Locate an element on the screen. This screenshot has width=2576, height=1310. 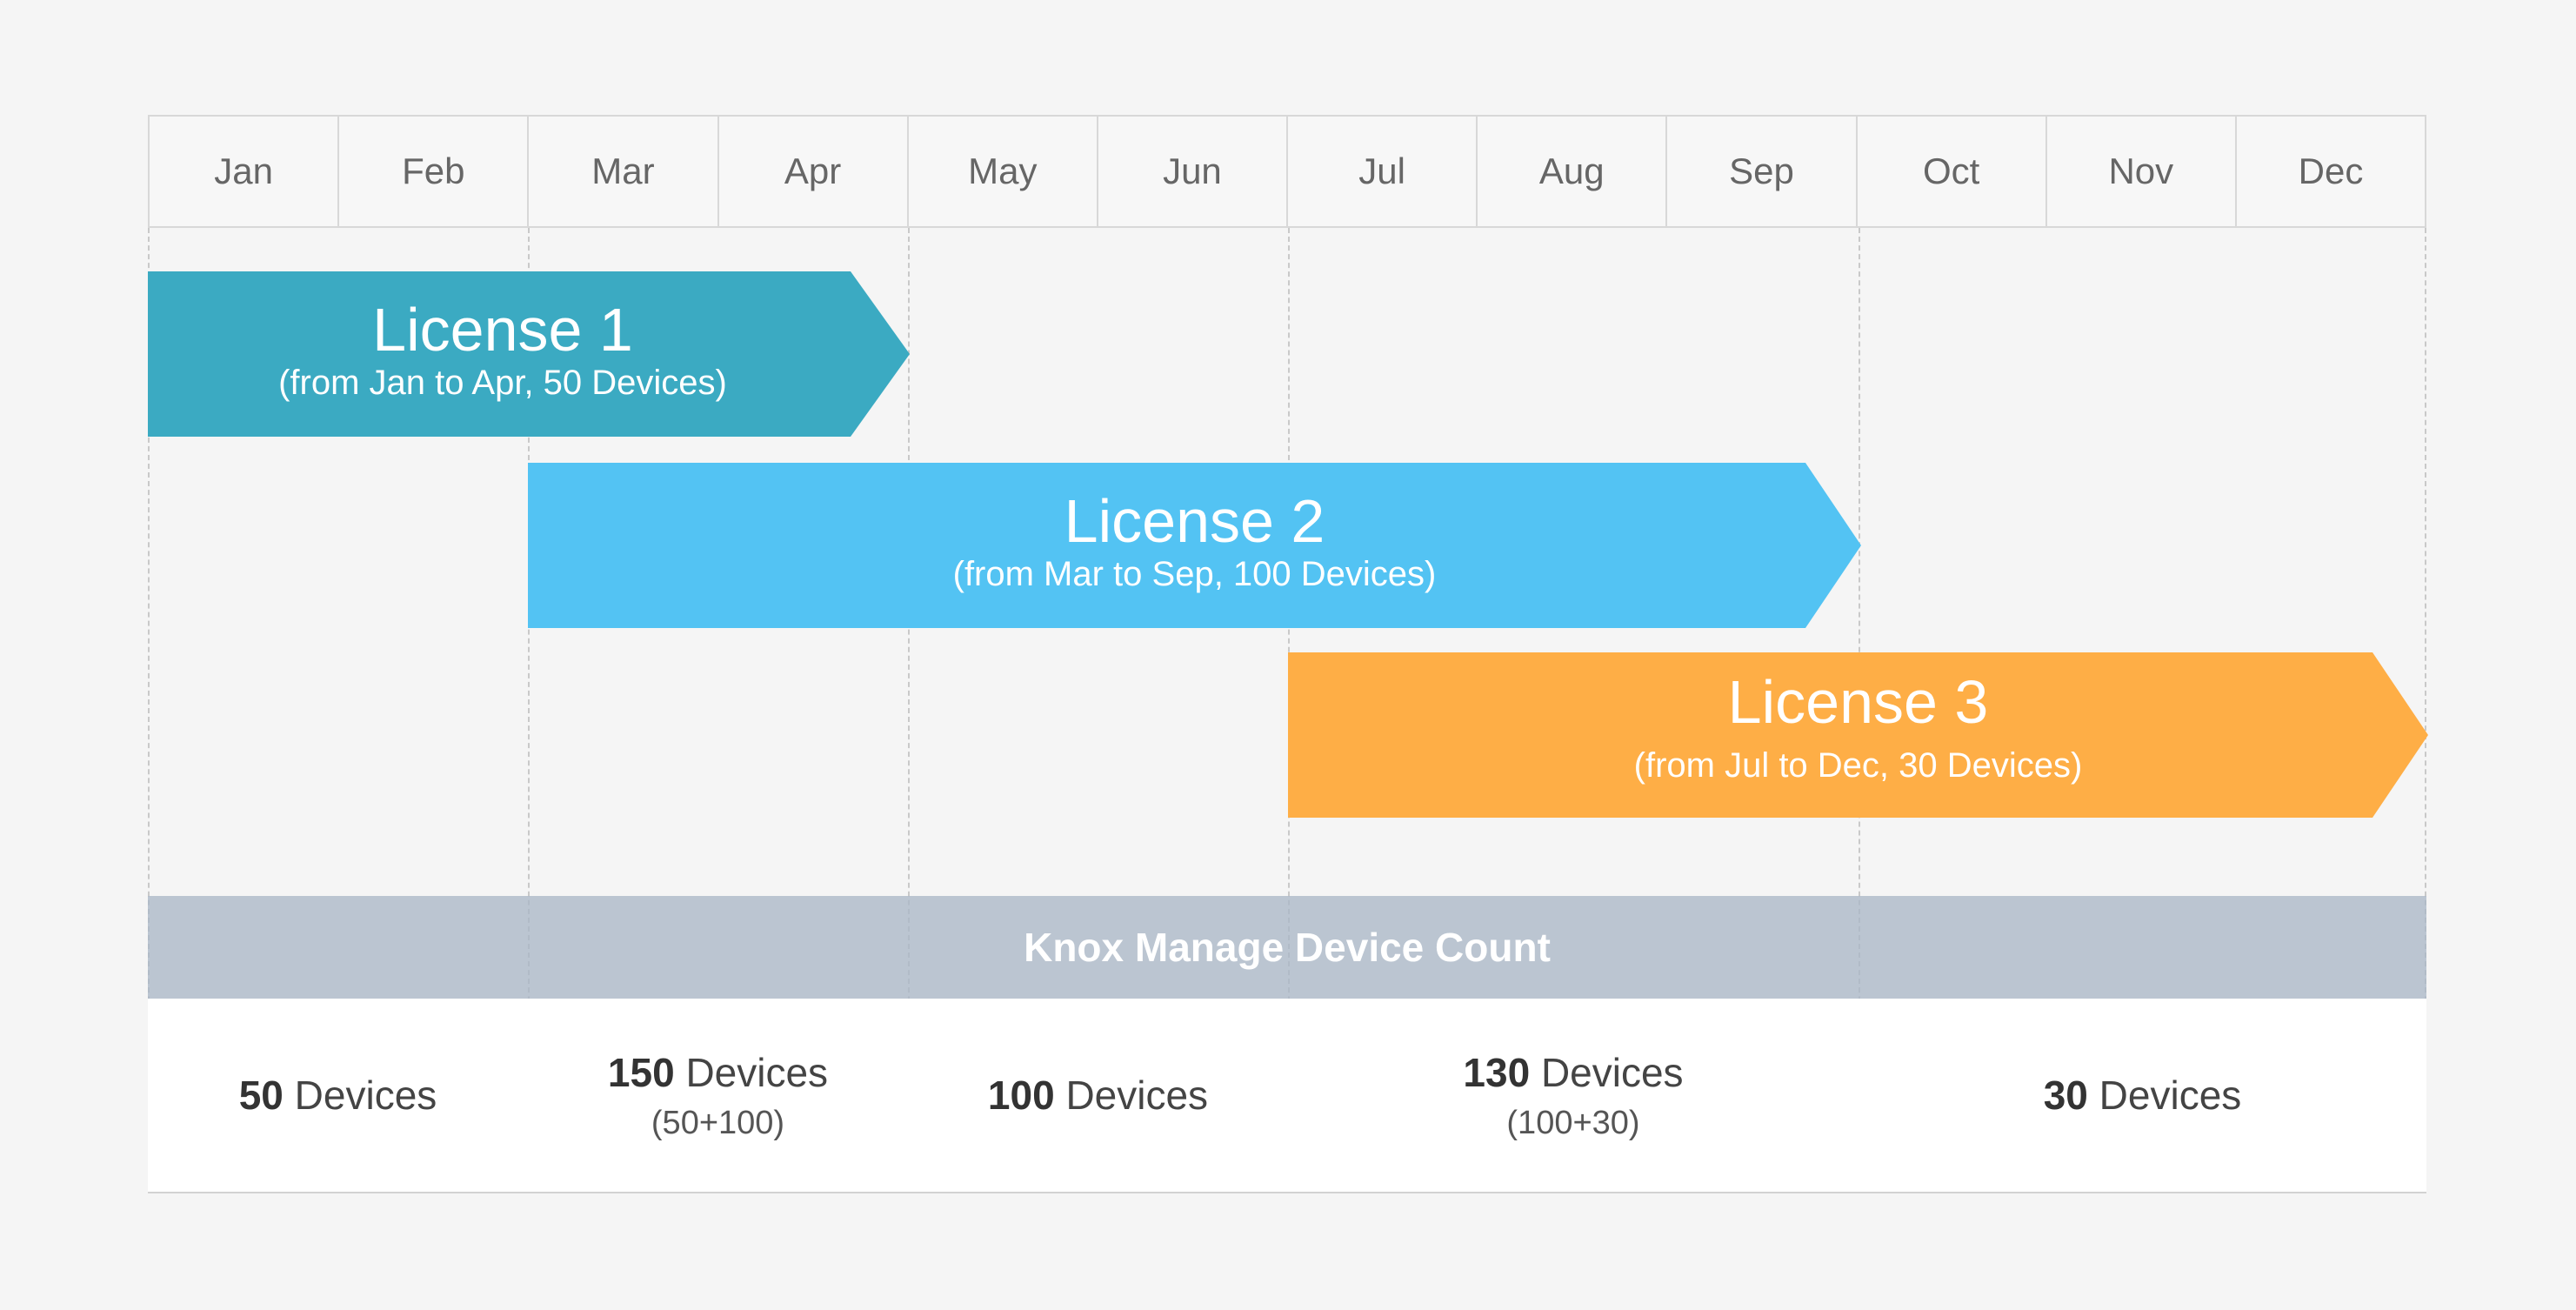
month-dec: Dec is located at coordinates (2331, 170).